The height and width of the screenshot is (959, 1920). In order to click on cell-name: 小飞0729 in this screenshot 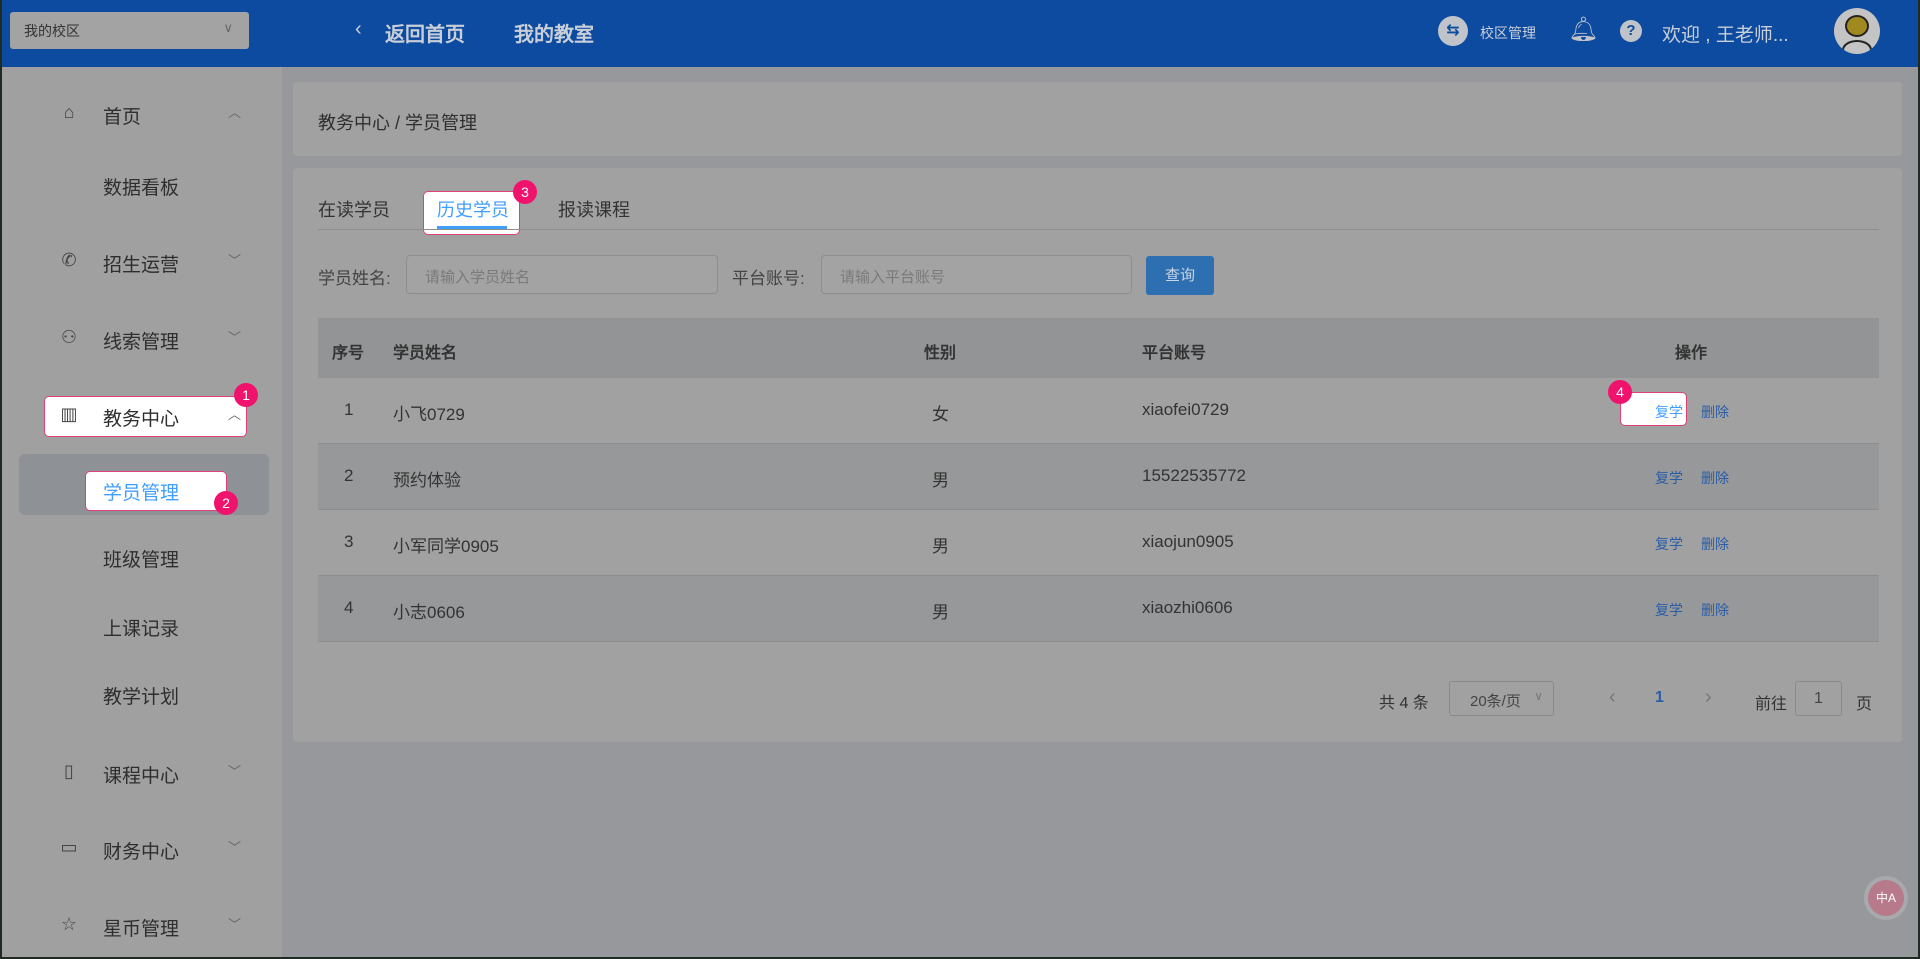, I will do `click(429, 414)`.